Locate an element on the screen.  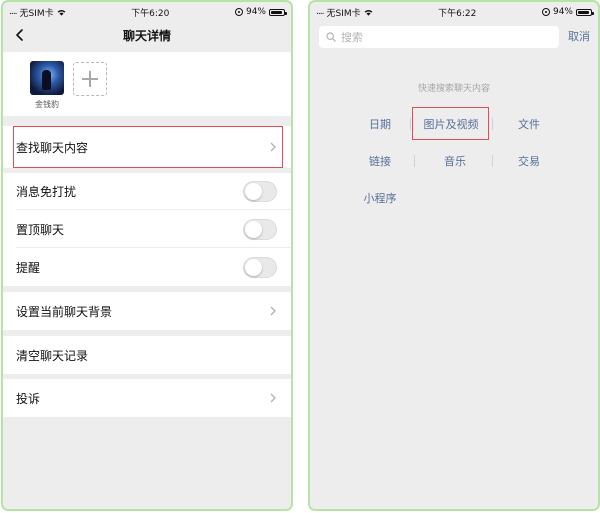
avatar is located at coordinates (47, 78).